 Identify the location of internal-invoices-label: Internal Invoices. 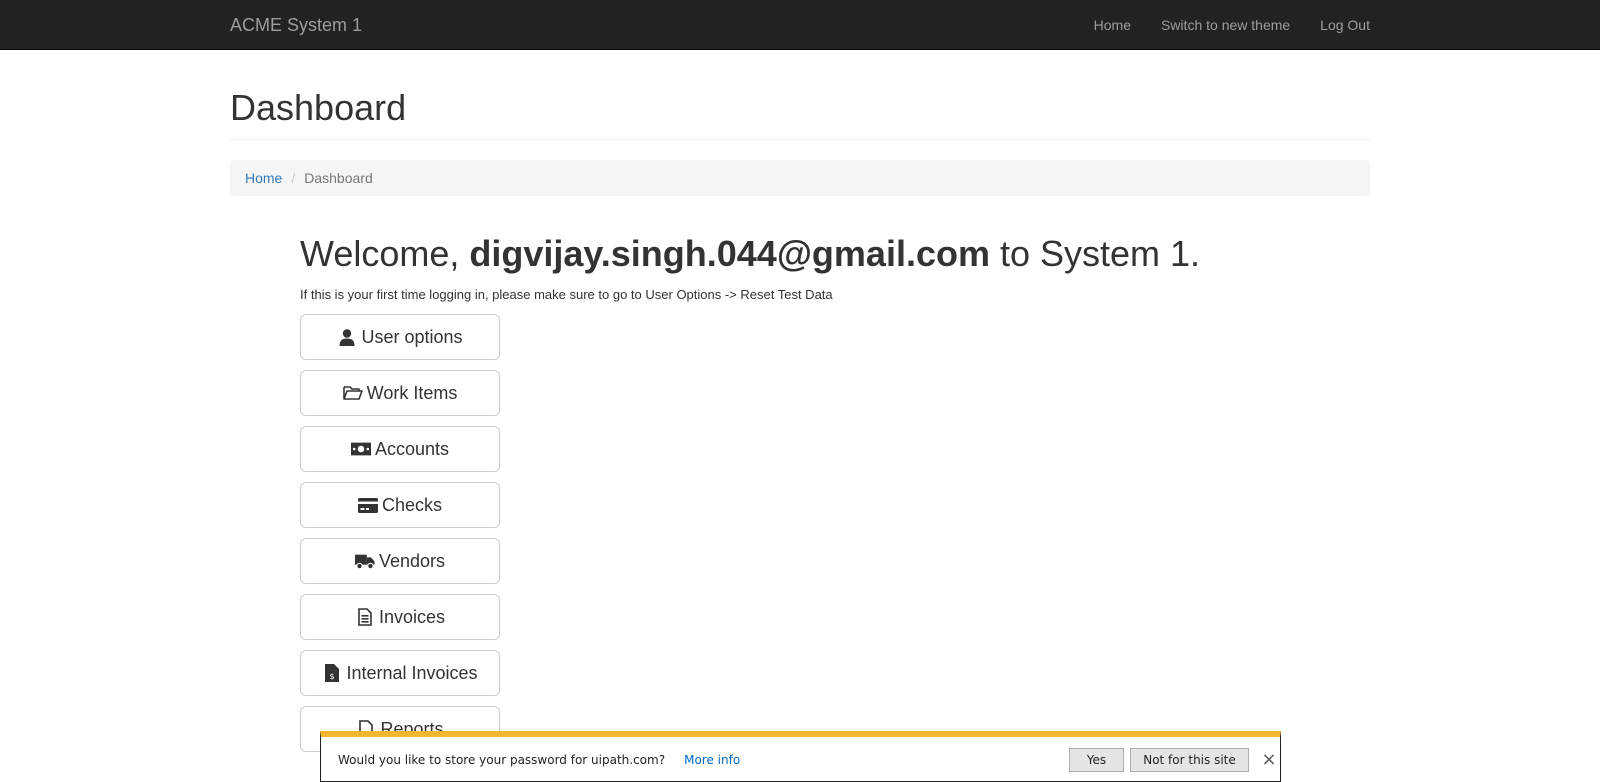
(412, 672).